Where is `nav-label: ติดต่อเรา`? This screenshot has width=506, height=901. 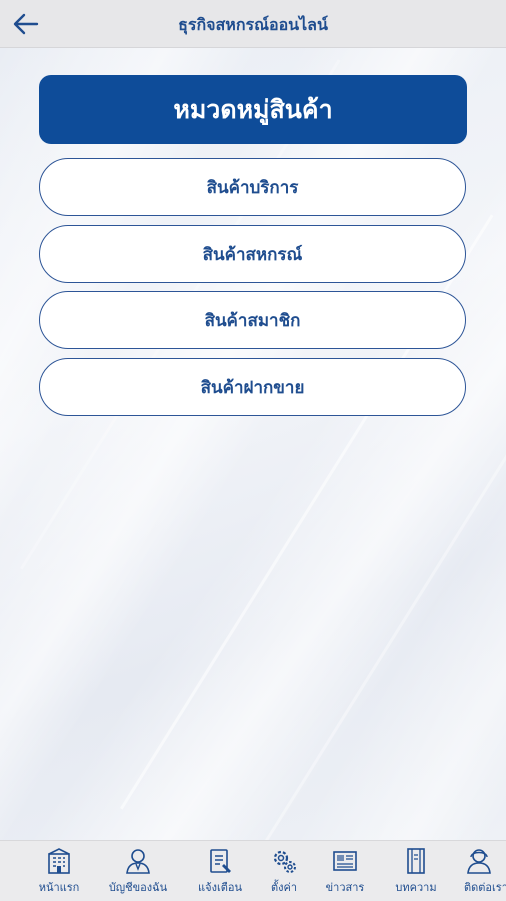 nav-label: ติดต่อเรา is located at coordinates (485, 887).